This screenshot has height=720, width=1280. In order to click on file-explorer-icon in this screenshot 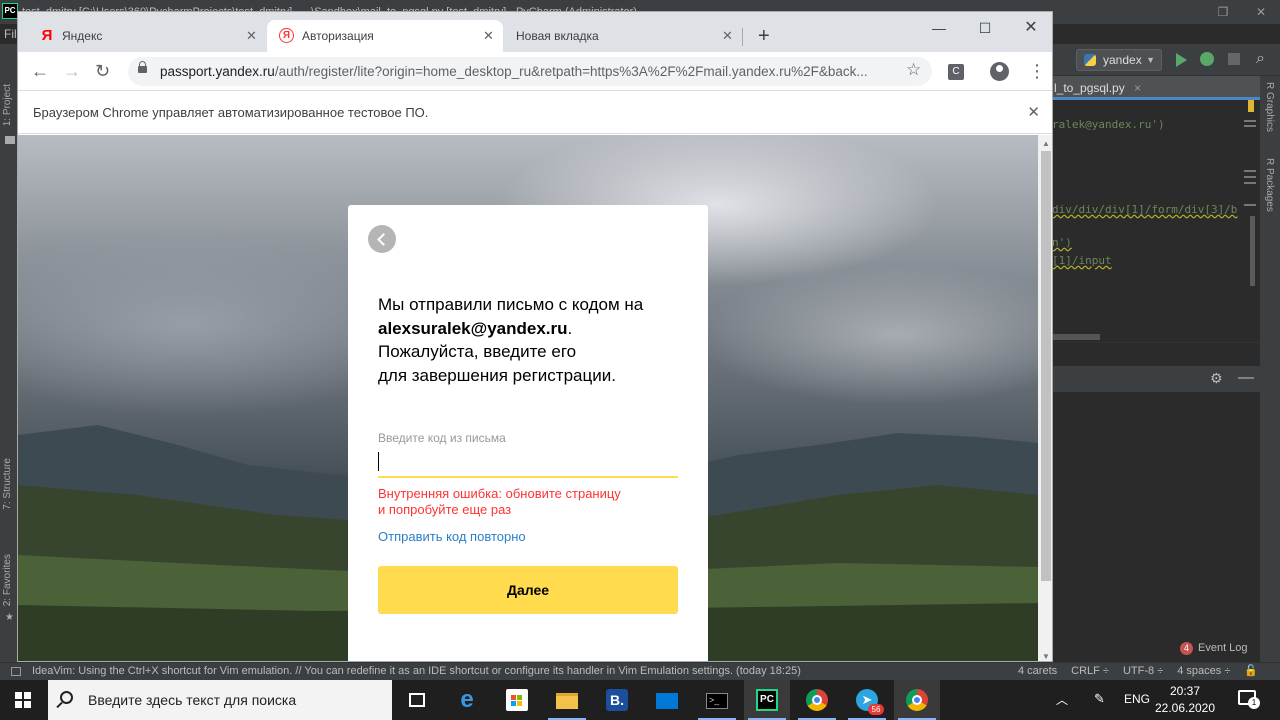, I will do `click(567, 700)`.